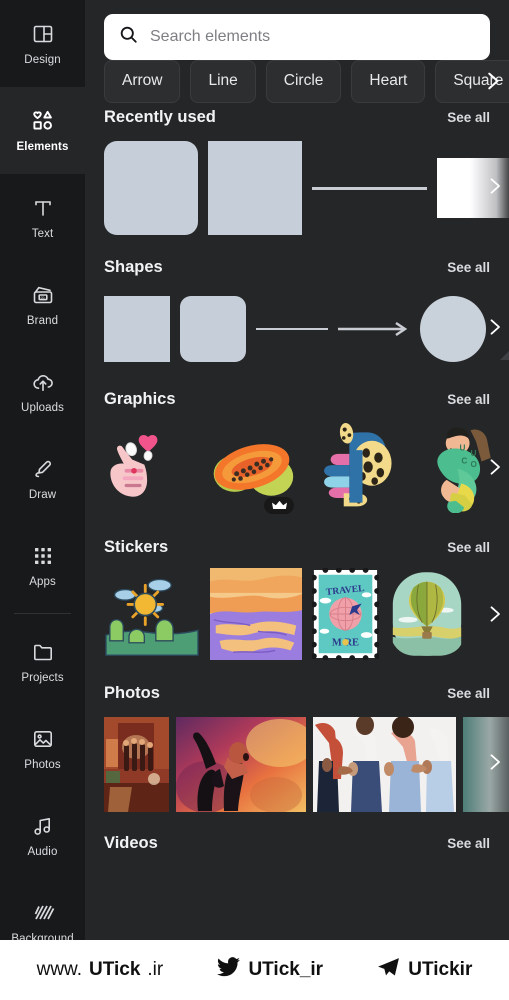  Describe the element at coordinates (494, 467) in the screenshot. I see `graphics-next-icon` at that location.